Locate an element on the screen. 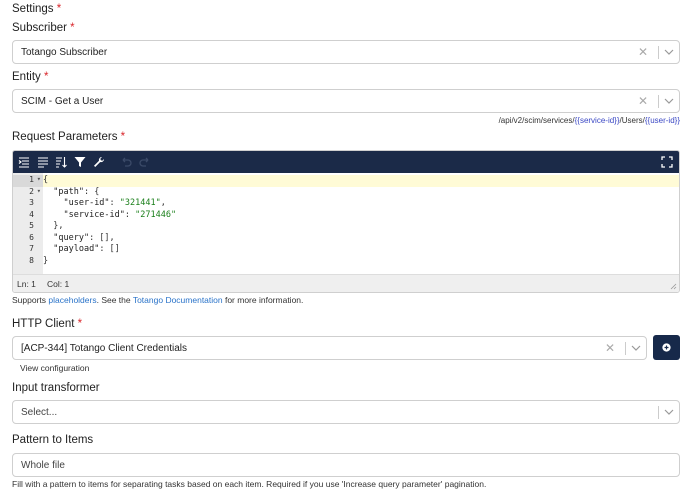  request-parameters-label: Request Parameters * is located at coordinates (68, 137).